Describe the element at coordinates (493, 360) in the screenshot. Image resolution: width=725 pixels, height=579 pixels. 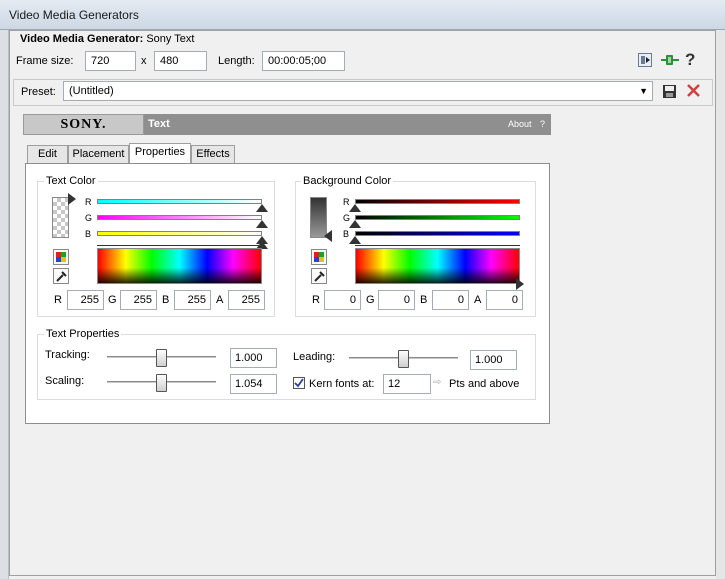
I see `leading-field: 1.000` at that location.